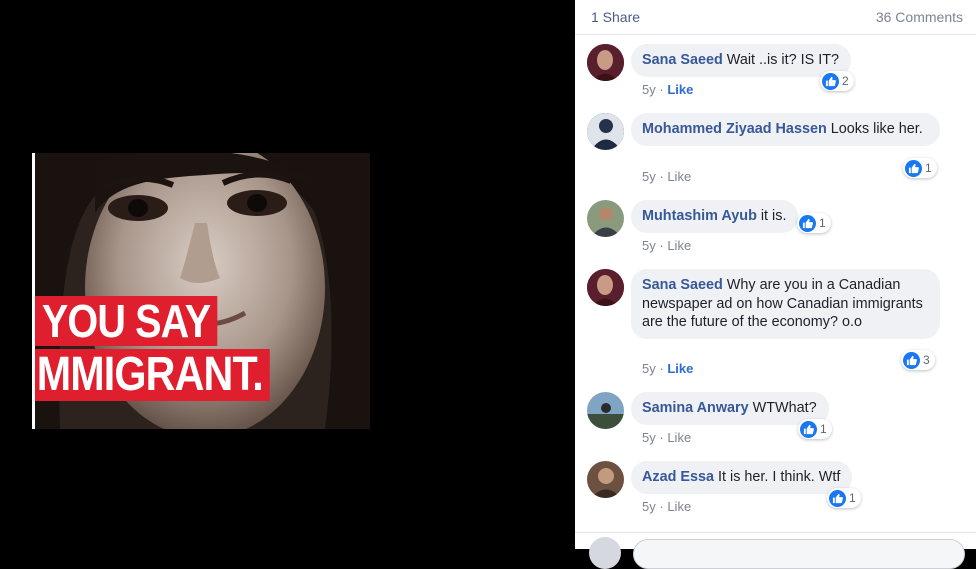 This screenshot has width=976, height=569. What do you see at coordinates (152, 375) in the screenshot?
I see `caption-line-2: MMIGRANT.` at bounding box center [152, 375].